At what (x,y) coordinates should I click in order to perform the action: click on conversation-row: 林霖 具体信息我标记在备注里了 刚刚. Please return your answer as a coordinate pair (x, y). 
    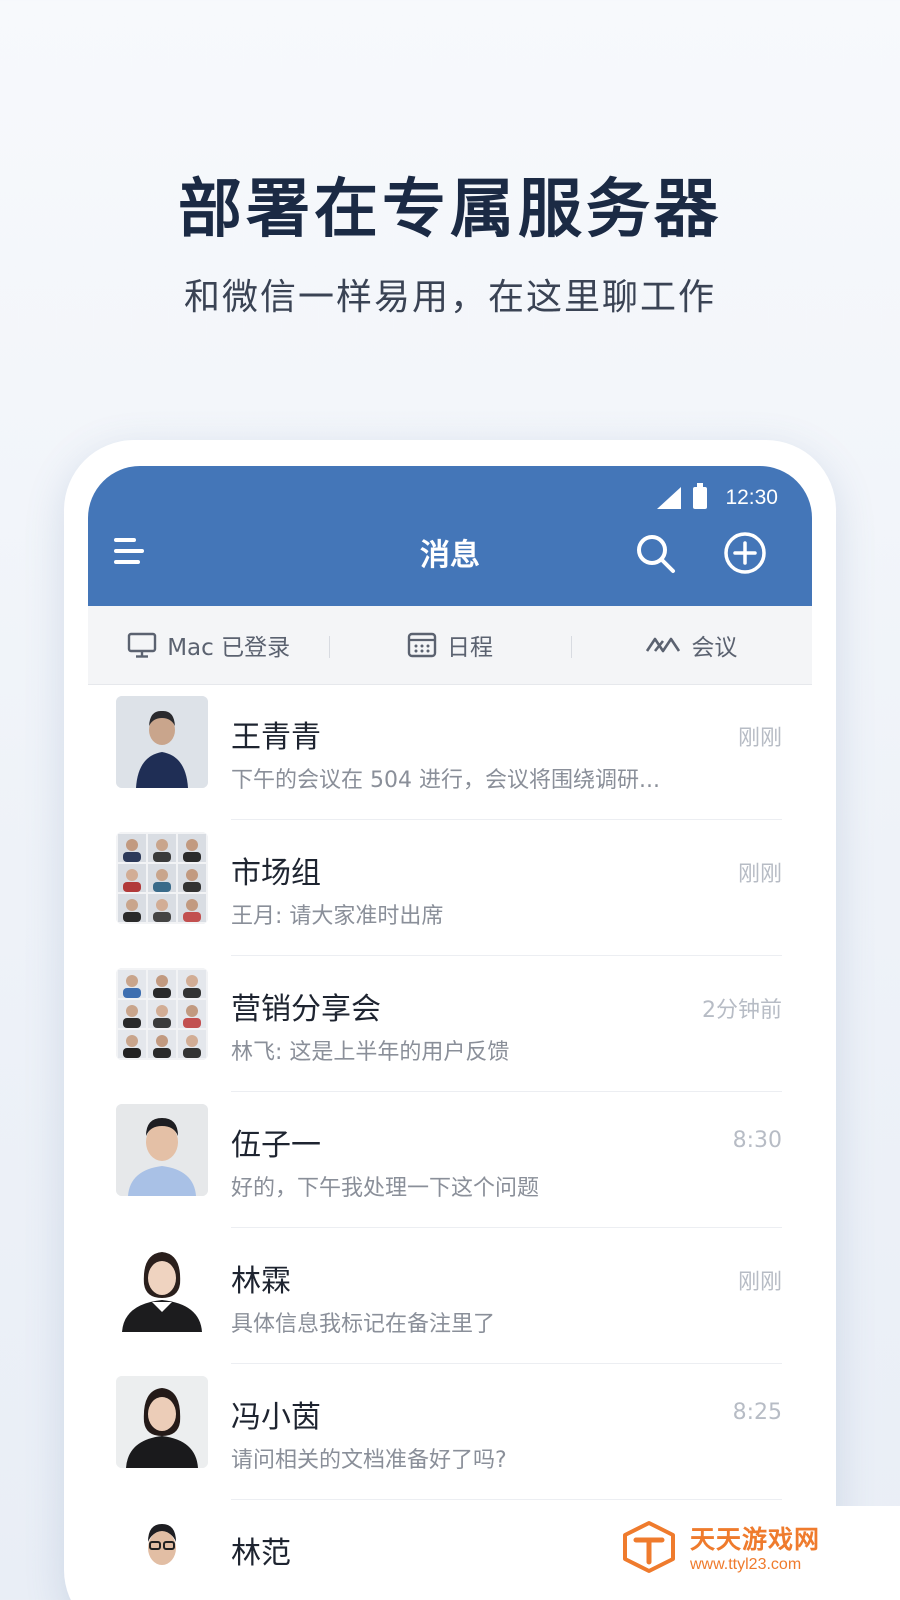
    Looking at the image, I should click on (450, 1296).